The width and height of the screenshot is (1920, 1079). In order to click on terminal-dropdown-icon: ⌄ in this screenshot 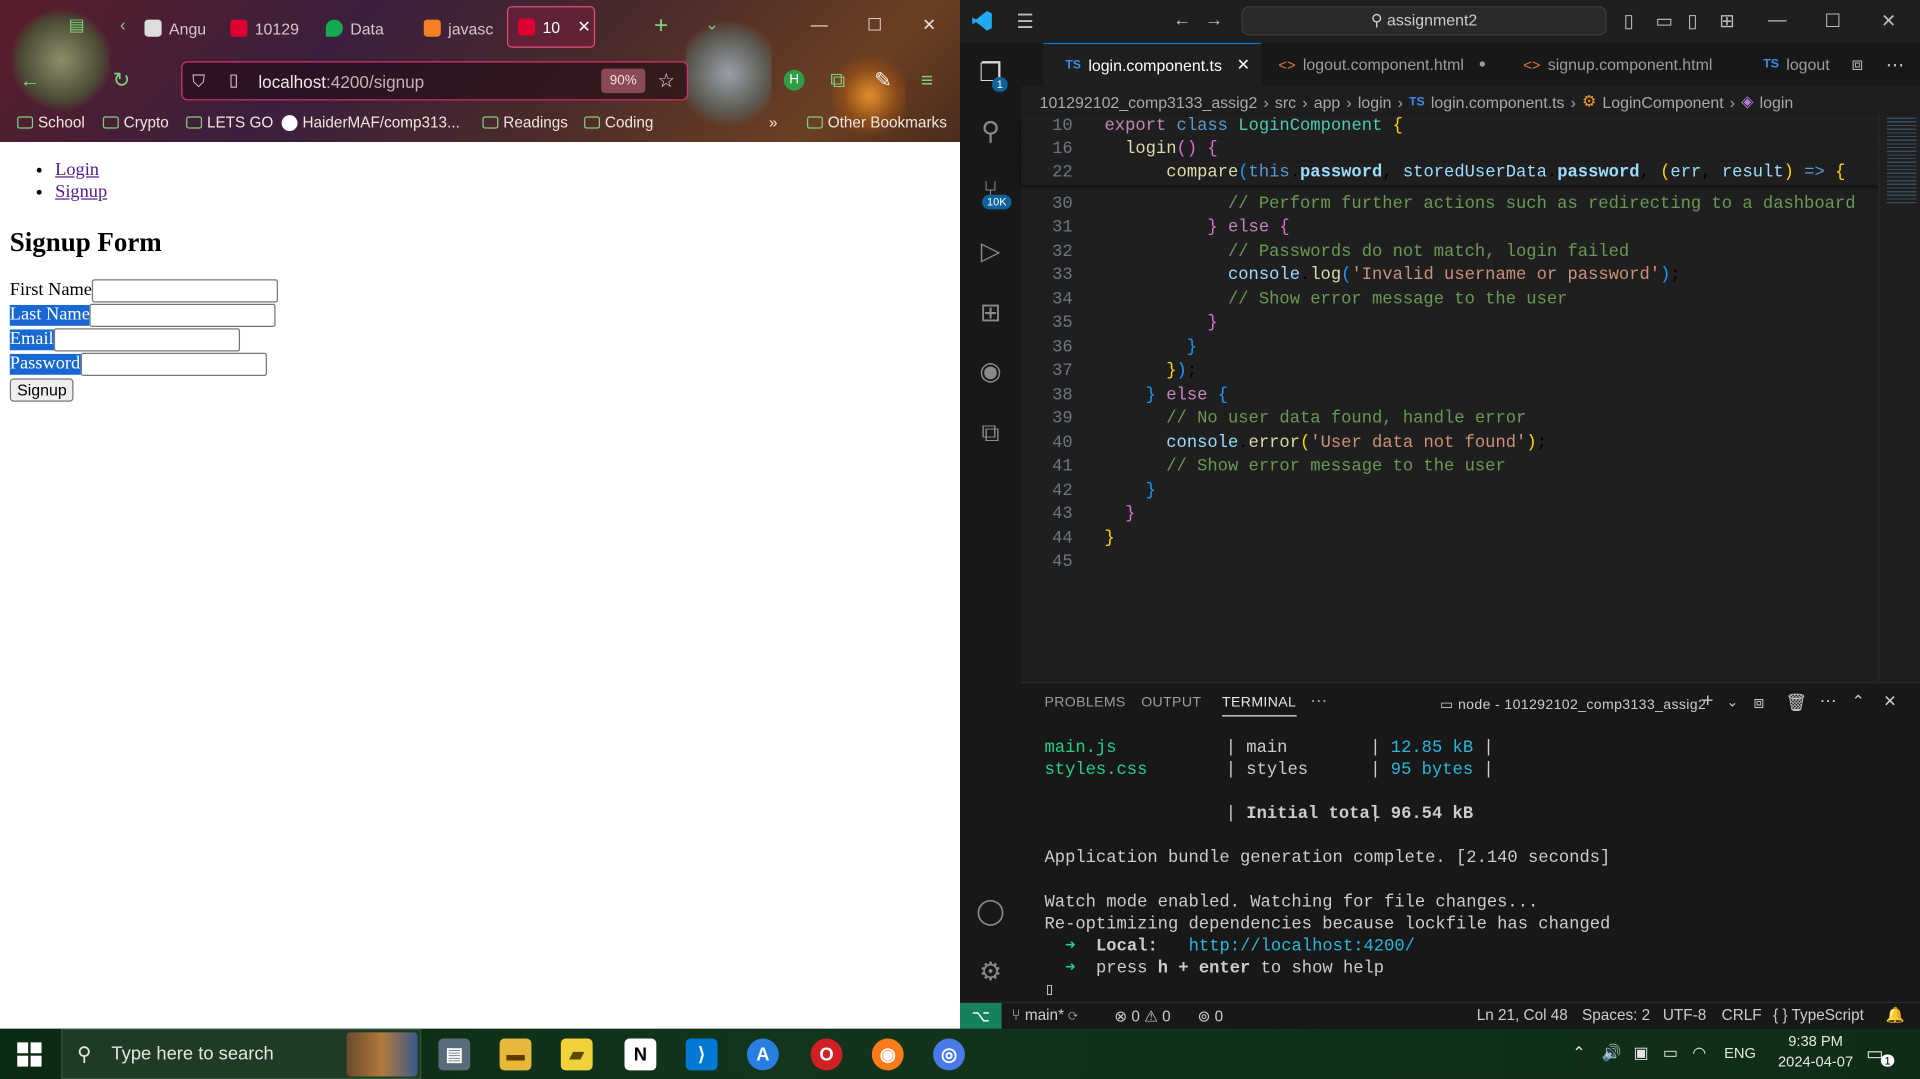, I will do `click(1733, 702)`.